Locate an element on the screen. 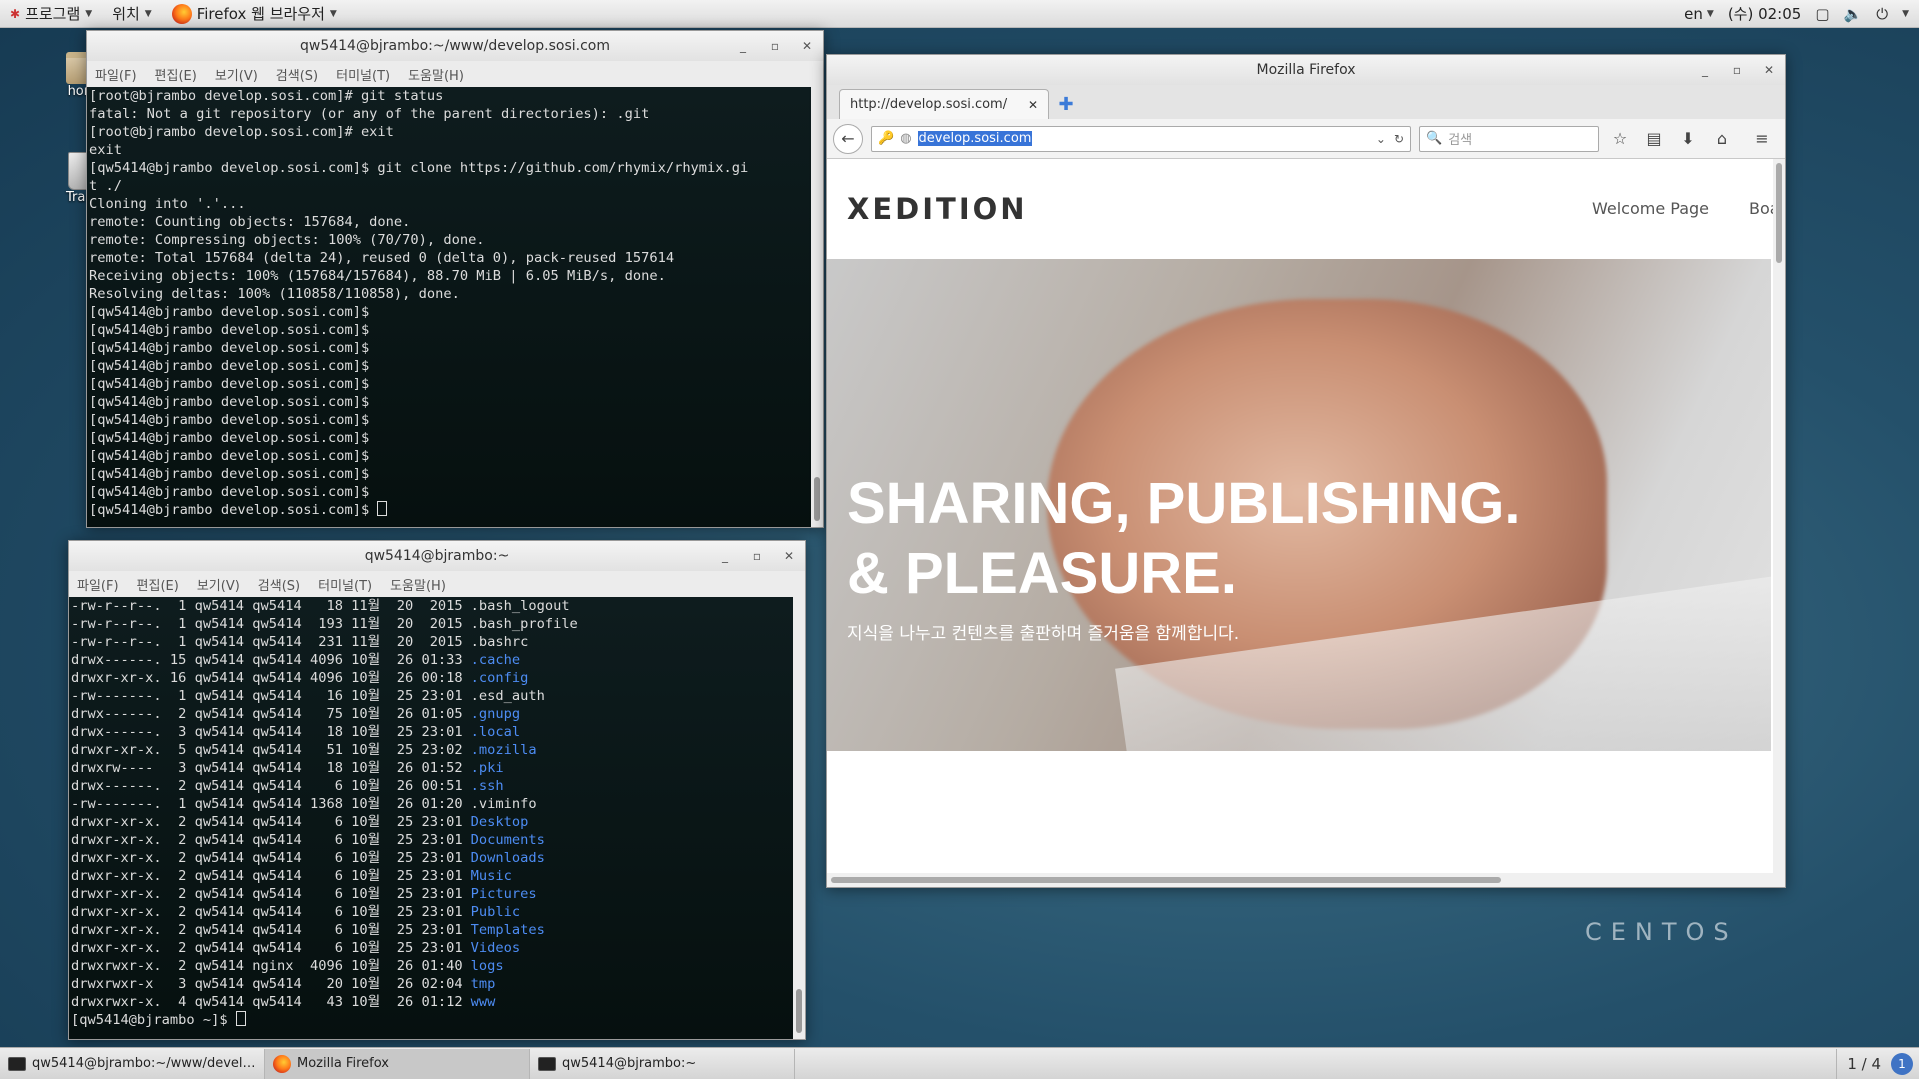  download-icon: ⬇ is located at coordinates (1688, 139).